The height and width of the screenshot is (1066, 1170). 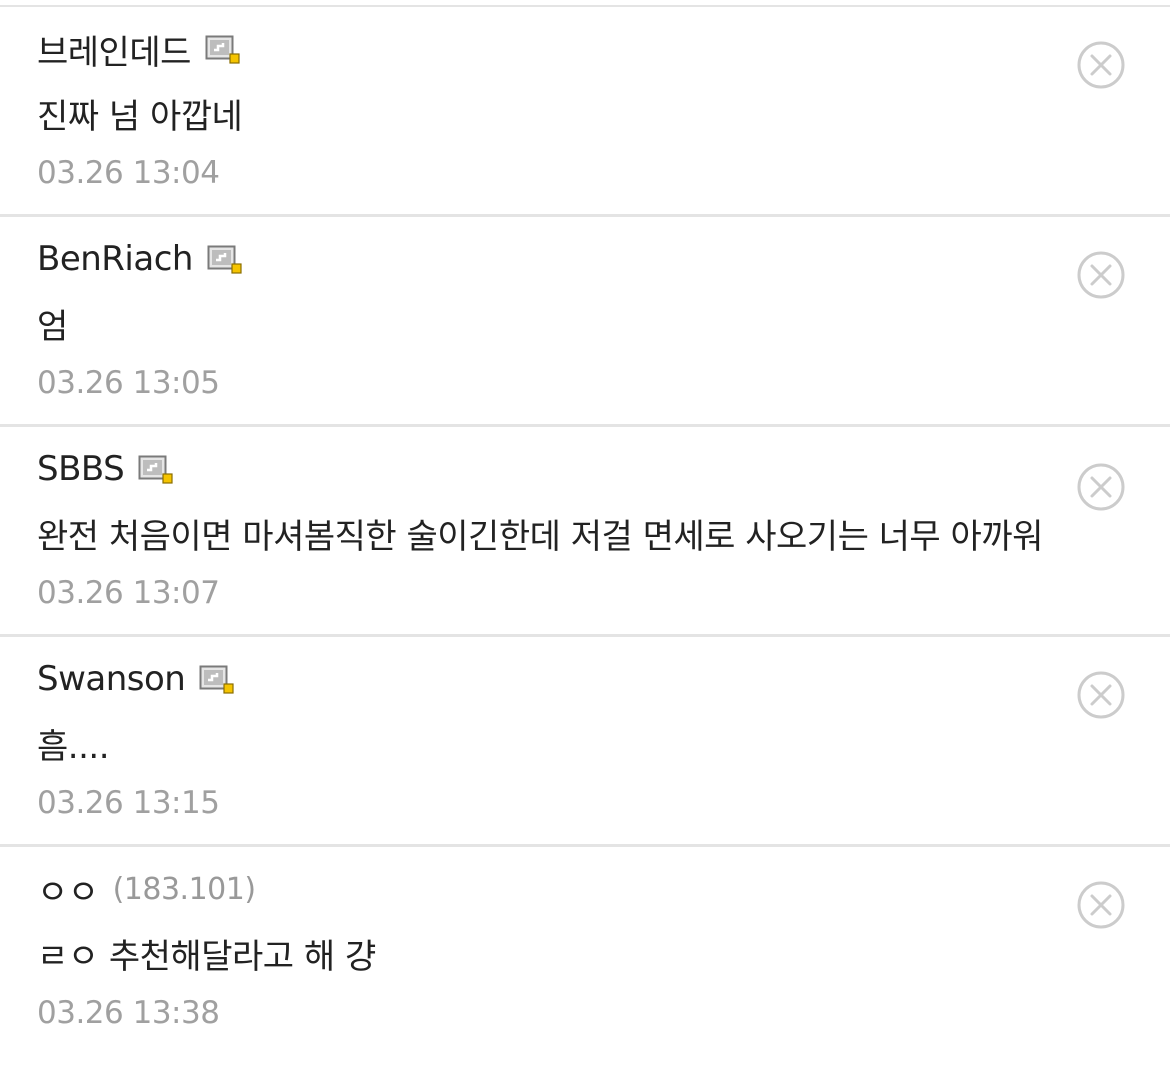 I want to click on comment-text: ㄹㅇ 추천해달라고 해 걍, so click(x=206, y=957).